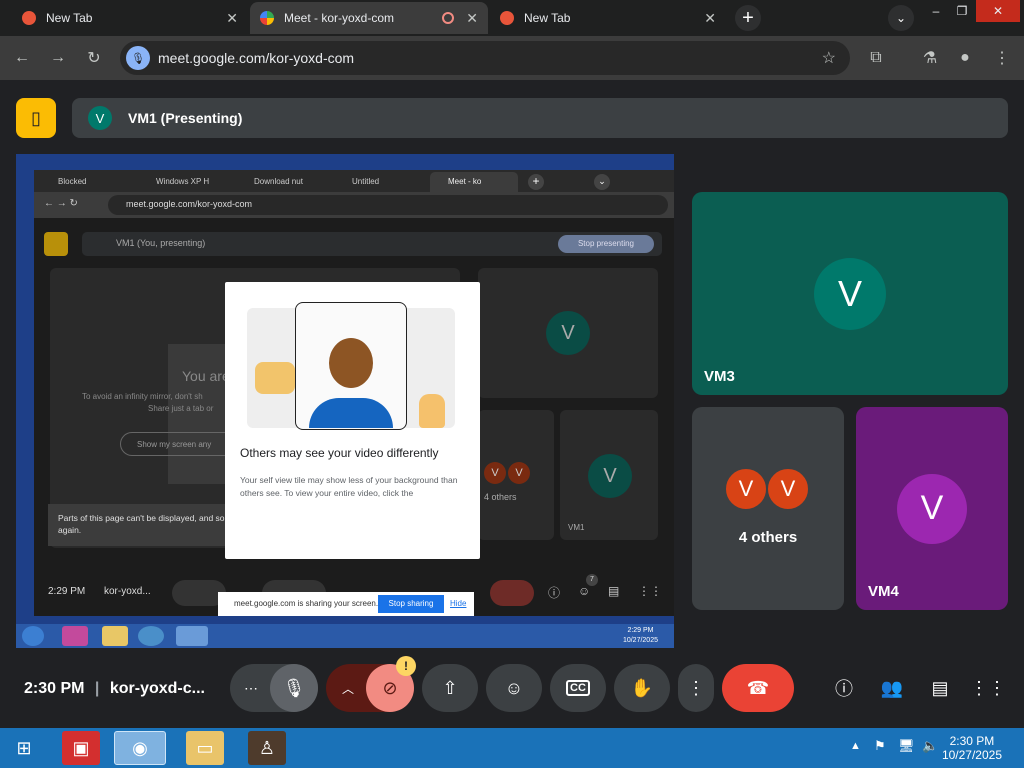 This screenshot has width=1024, height=768. I want to click on inner-tab-search-icon: ⌄, so click(602, 182).